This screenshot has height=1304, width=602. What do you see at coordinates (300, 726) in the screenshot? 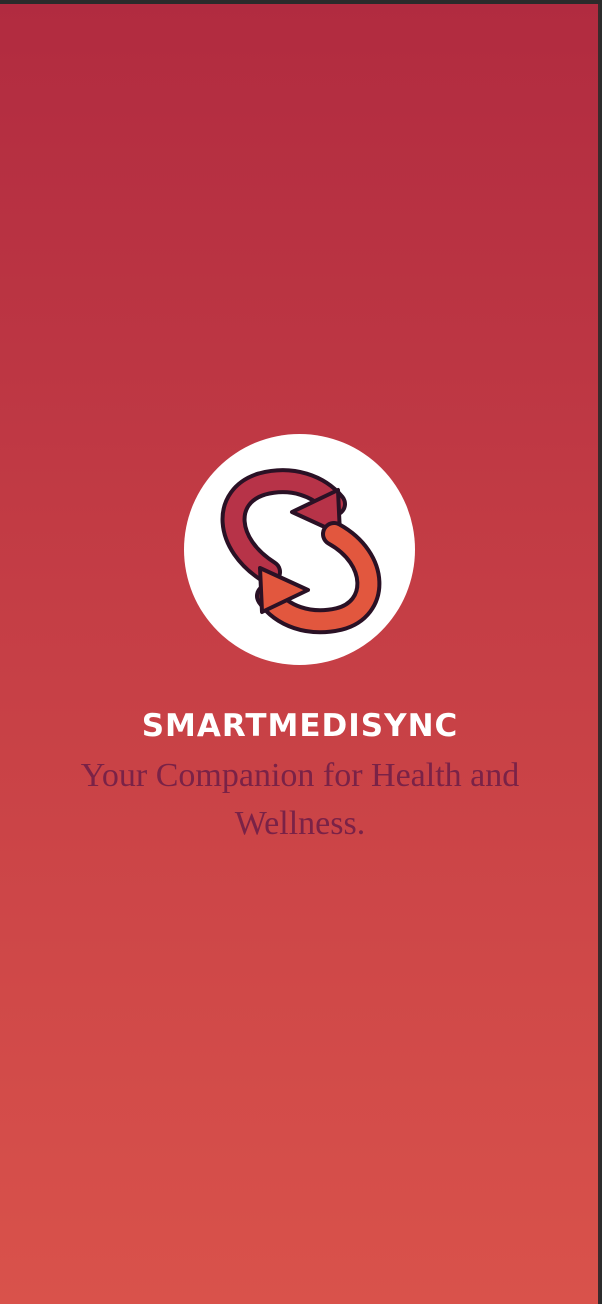
I see `app-name: SMARTMEDISYNC` at bounding box center [300, 726].